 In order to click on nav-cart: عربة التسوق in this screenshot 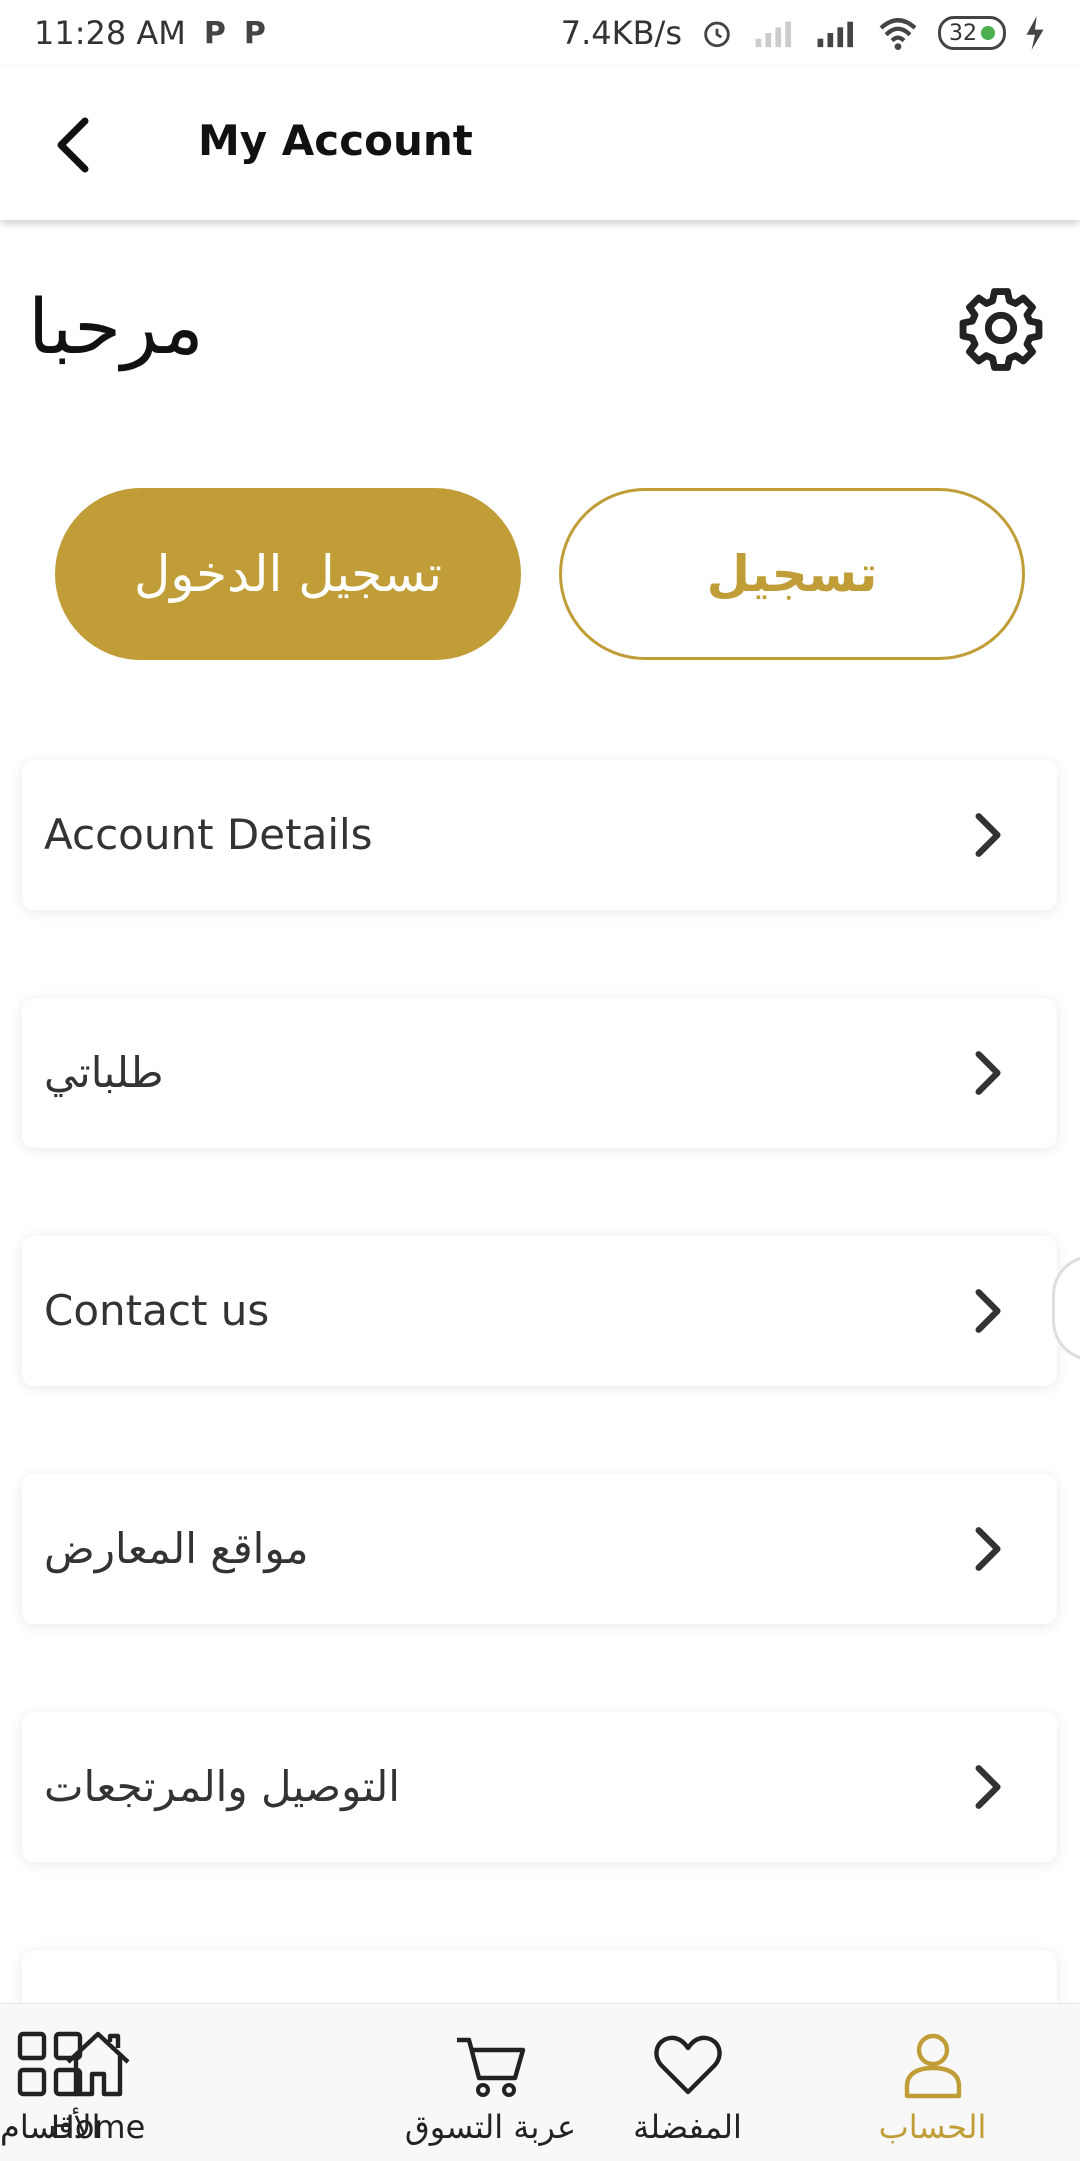, I will do `click(490, 2082)`.